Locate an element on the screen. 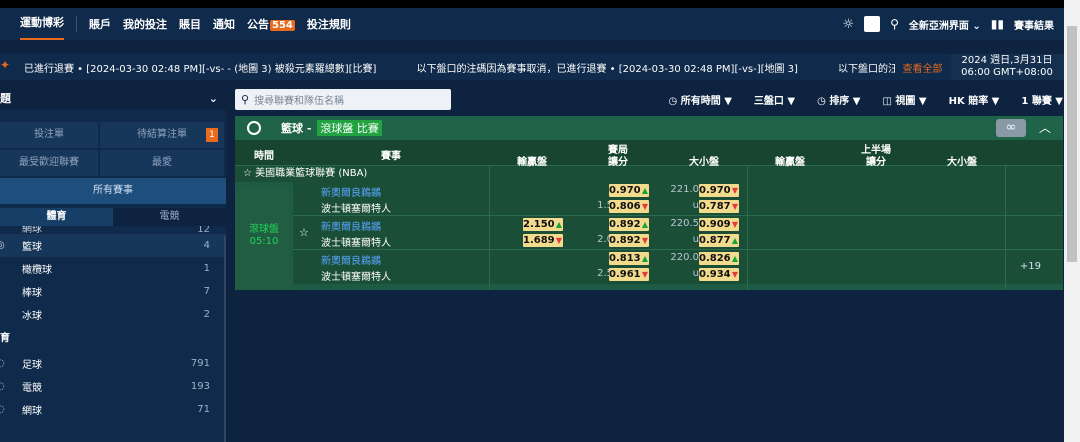 The height and width of the screenshot is (442, 1080). odds-button: 1.689 ▼ is located at coordinates (543, 240).